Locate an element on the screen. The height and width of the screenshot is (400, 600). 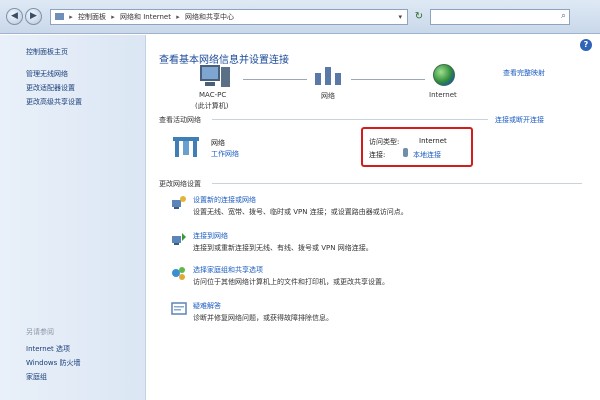
refresh-icon: ↻ is located at coordinates (419, 17).